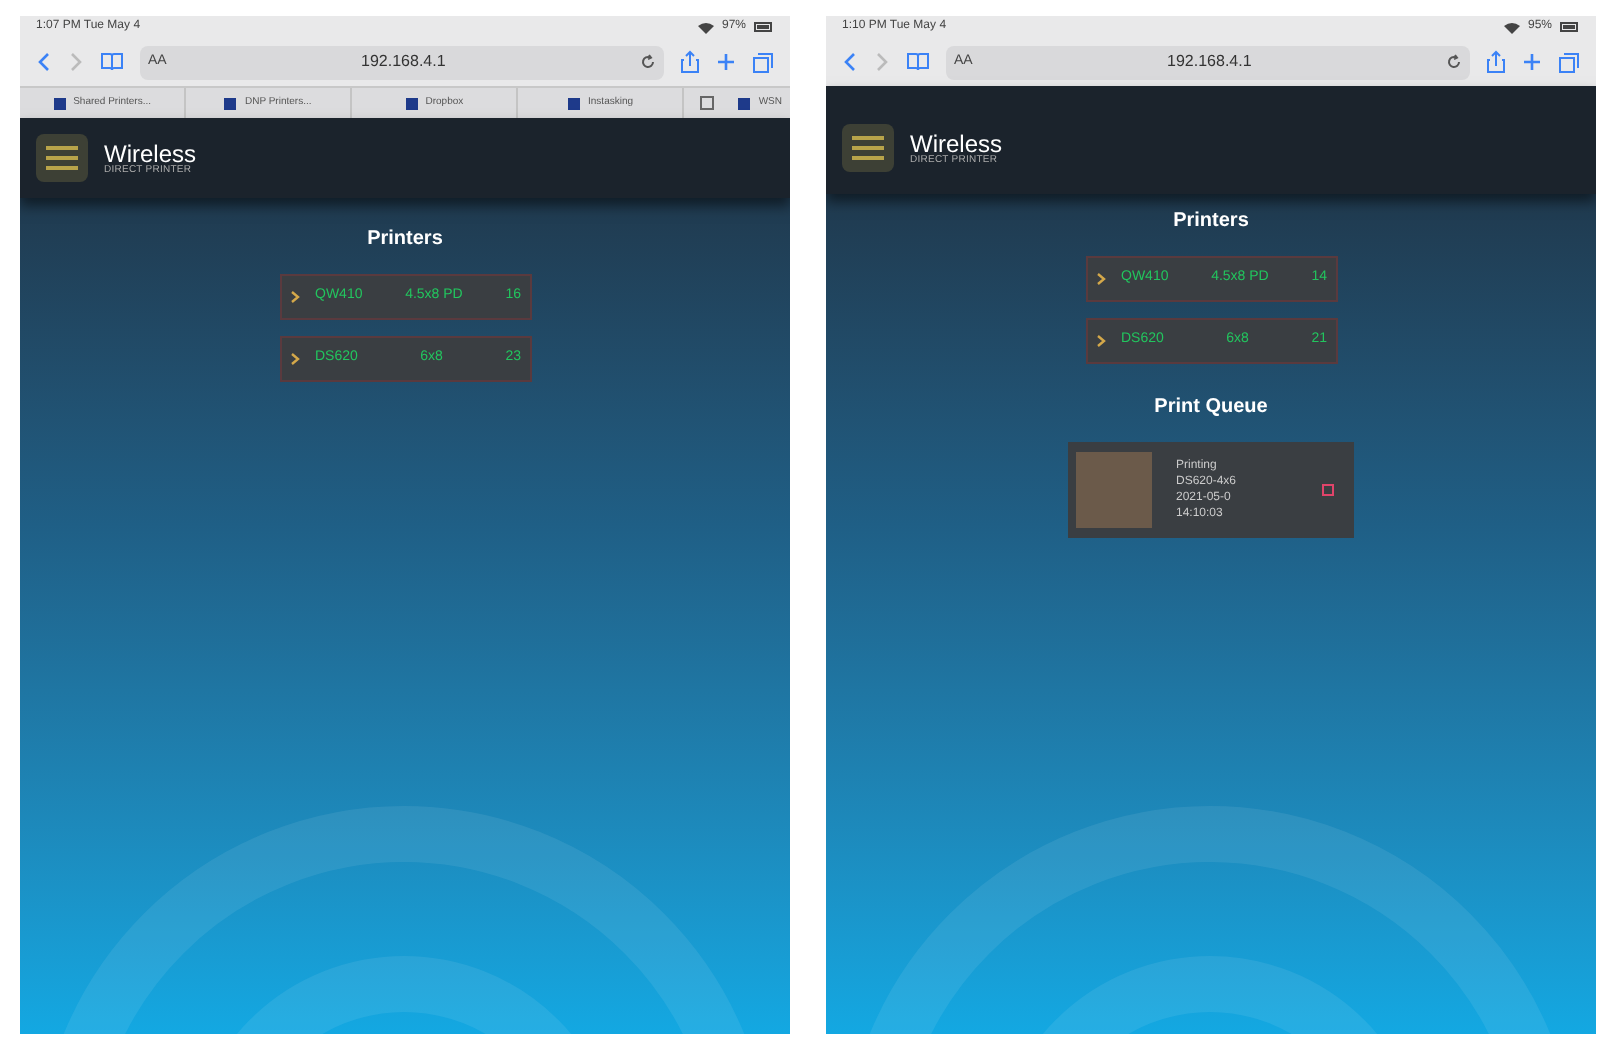  I want to click on grid-icon, so click(707, 103).